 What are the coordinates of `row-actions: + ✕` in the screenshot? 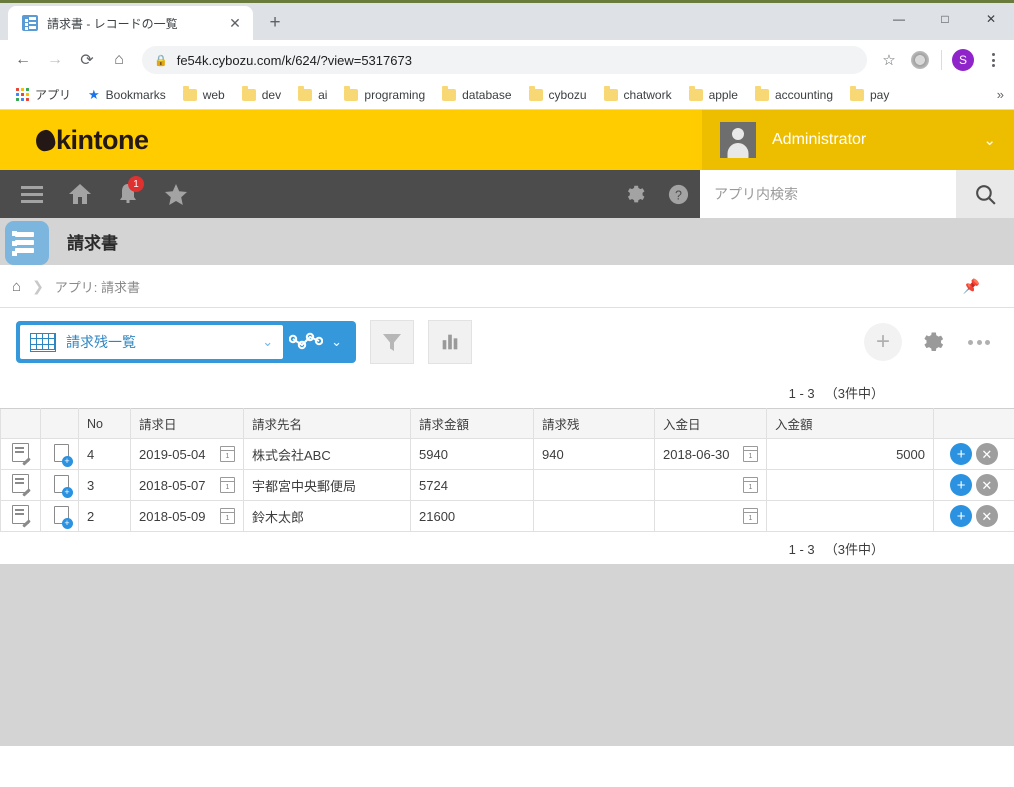 It's located at (973, 485).